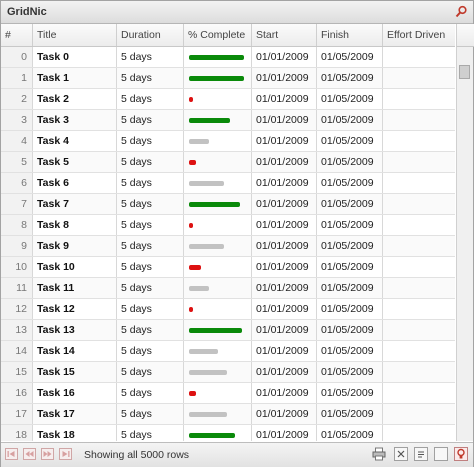  What do you see at coordinates (228, 183) in the screenshot?
I see `table-row: 6 Task 65 days 01/01/2009 01/05/2009` at bounding box center [228, 183].